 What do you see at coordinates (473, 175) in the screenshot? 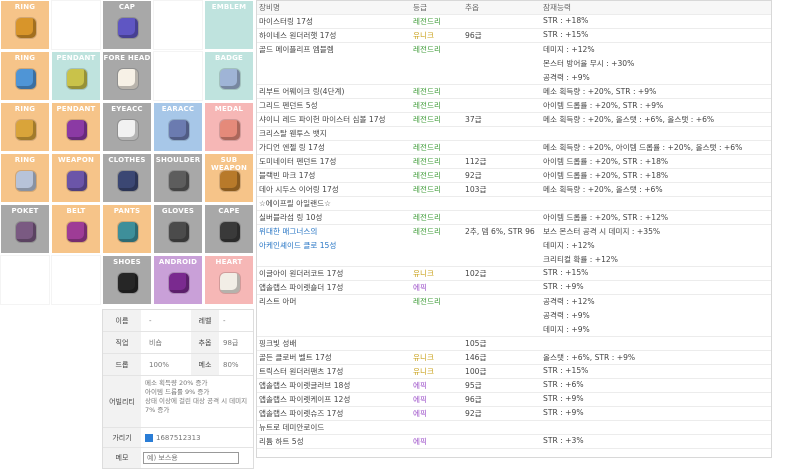
I see `item-bonus-stat: 92급` at bounding box center [473, 175].